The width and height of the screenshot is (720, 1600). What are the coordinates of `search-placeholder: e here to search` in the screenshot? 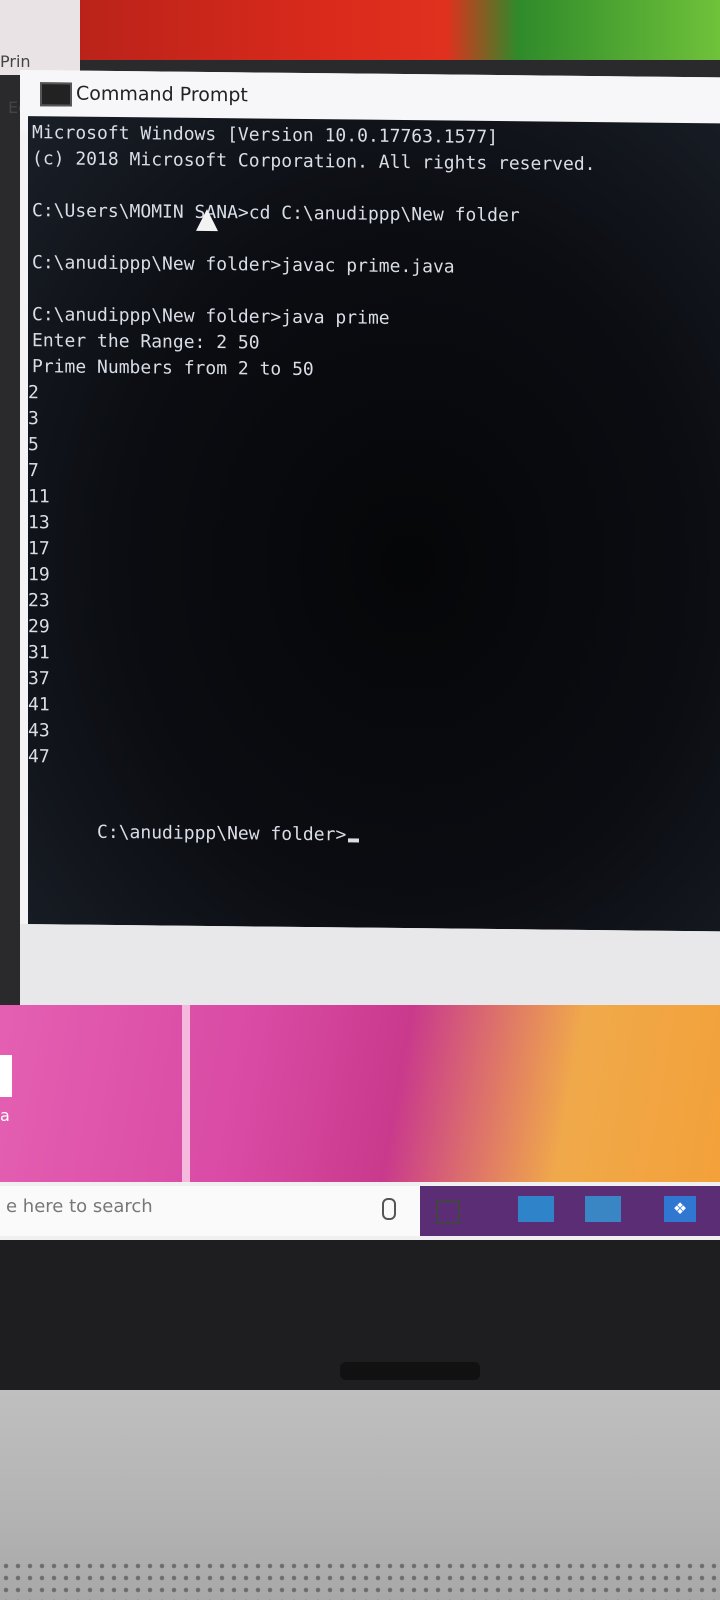 It's located at (79, 1206).